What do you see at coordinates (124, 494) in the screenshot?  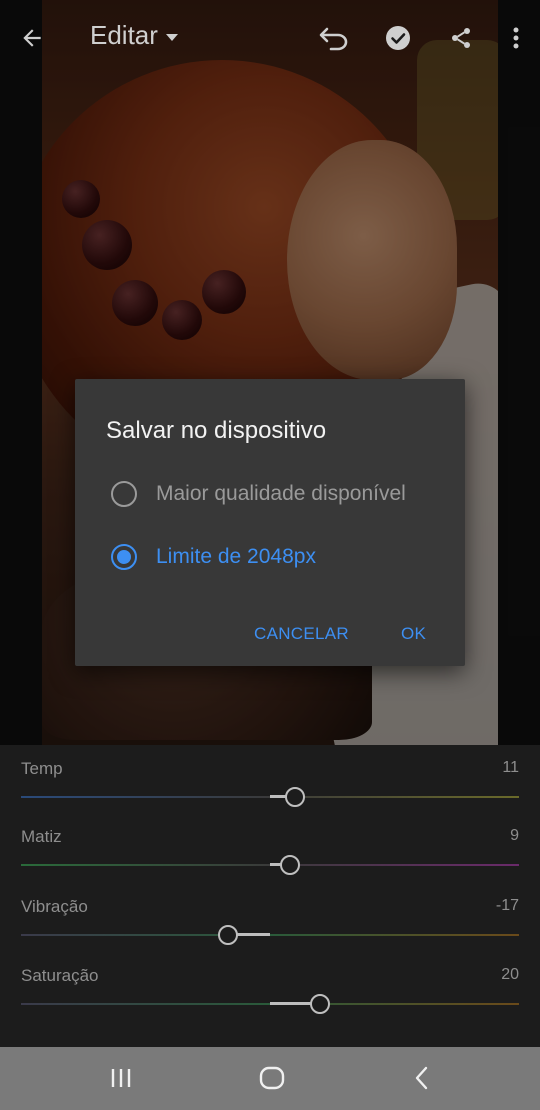 I see `radio-unselected` at bounding box center [124, 494].